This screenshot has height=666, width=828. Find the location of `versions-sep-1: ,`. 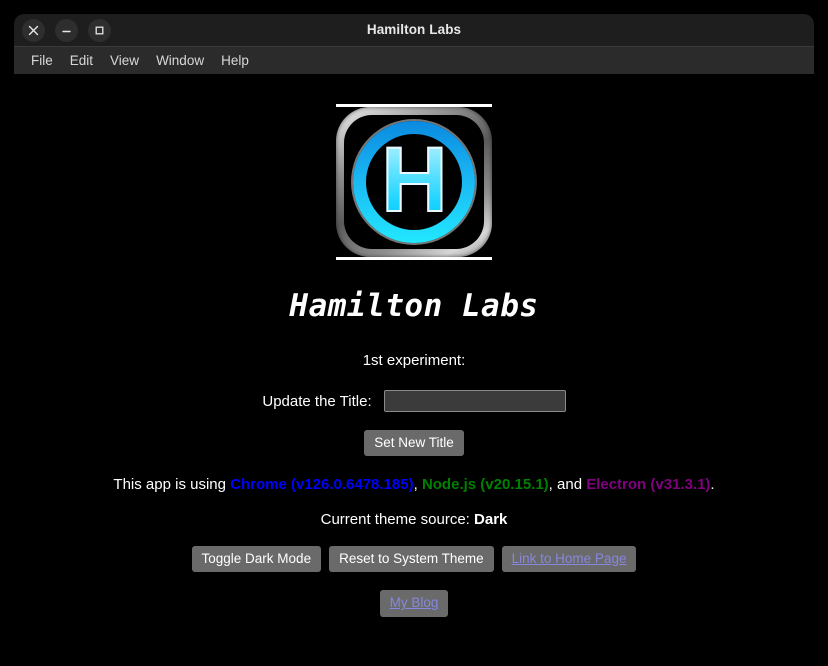

versions-sep-1: , is located at coordinates (417, 485).